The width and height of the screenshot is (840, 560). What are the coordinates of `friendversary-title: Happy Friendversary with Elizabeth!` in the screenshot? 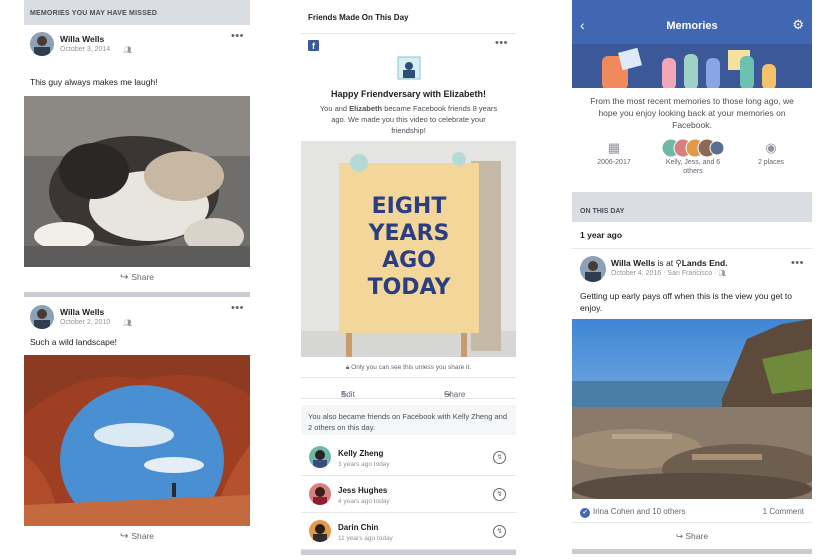 It's located at (408, 94).